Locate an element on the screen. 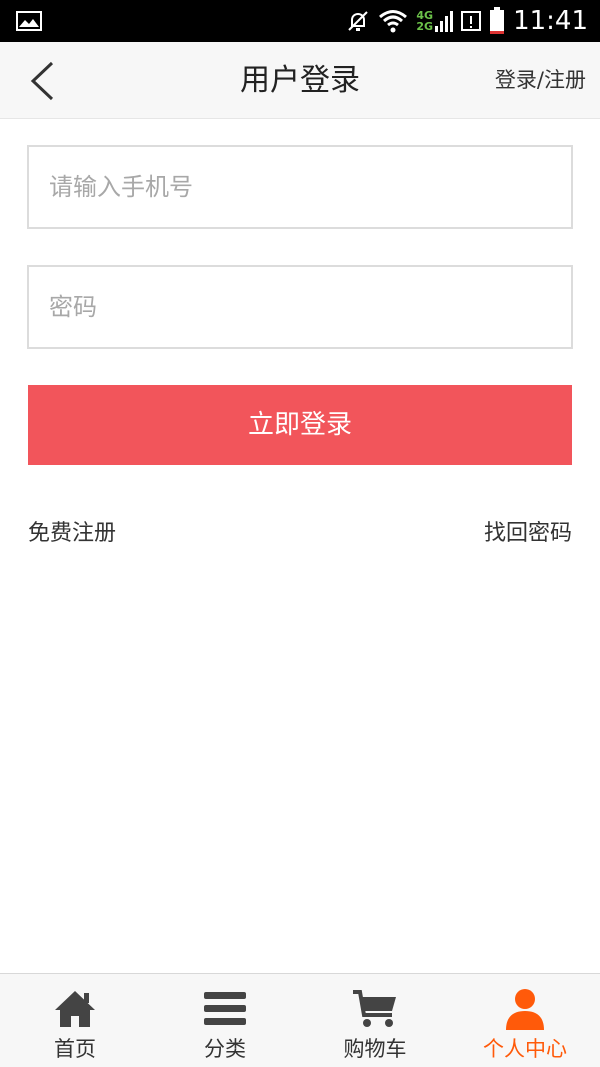 The width and height of the screenshot is (600, 1067). tab-profile-label: 个人中心 is located at coordinates (525, 1049).